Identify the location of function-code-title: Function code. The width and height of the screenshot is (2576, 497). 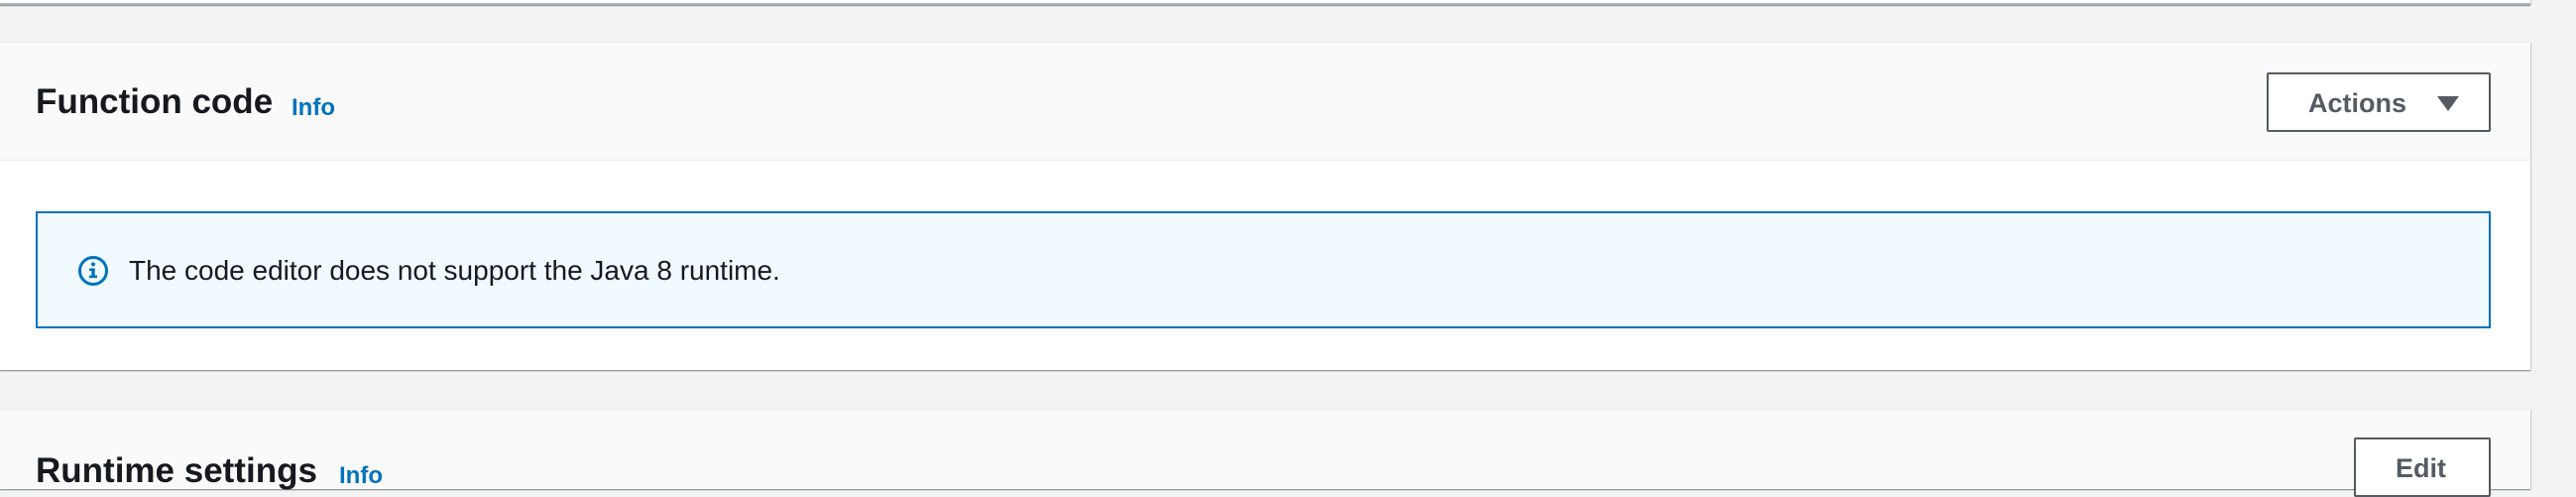
(155, 101).